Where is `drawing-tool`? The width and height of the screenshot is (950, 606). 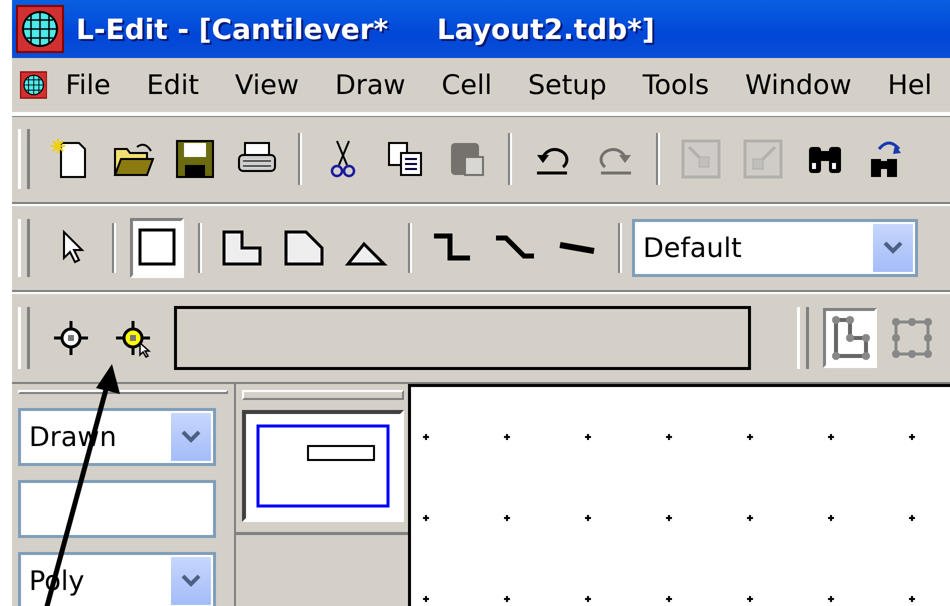
drawing-tool is located at coordinates (157, 248).